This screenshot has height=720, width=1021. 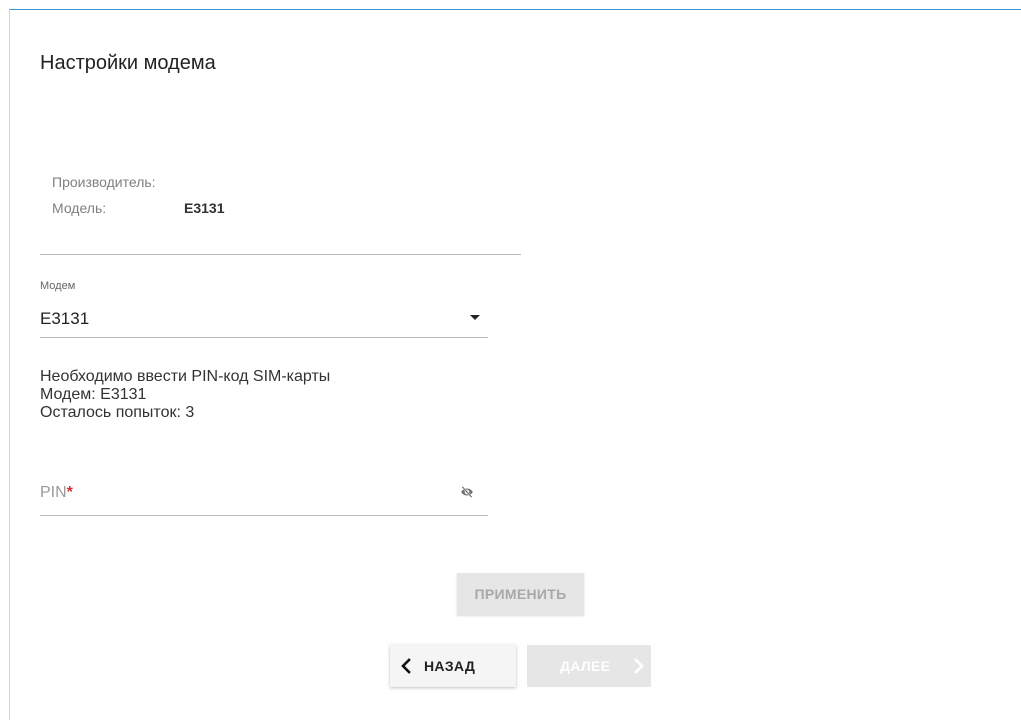 I want to click on message-line-pin-required: Необходимо ввести PIN-код SIM-карты, so click(x=185, y=376).